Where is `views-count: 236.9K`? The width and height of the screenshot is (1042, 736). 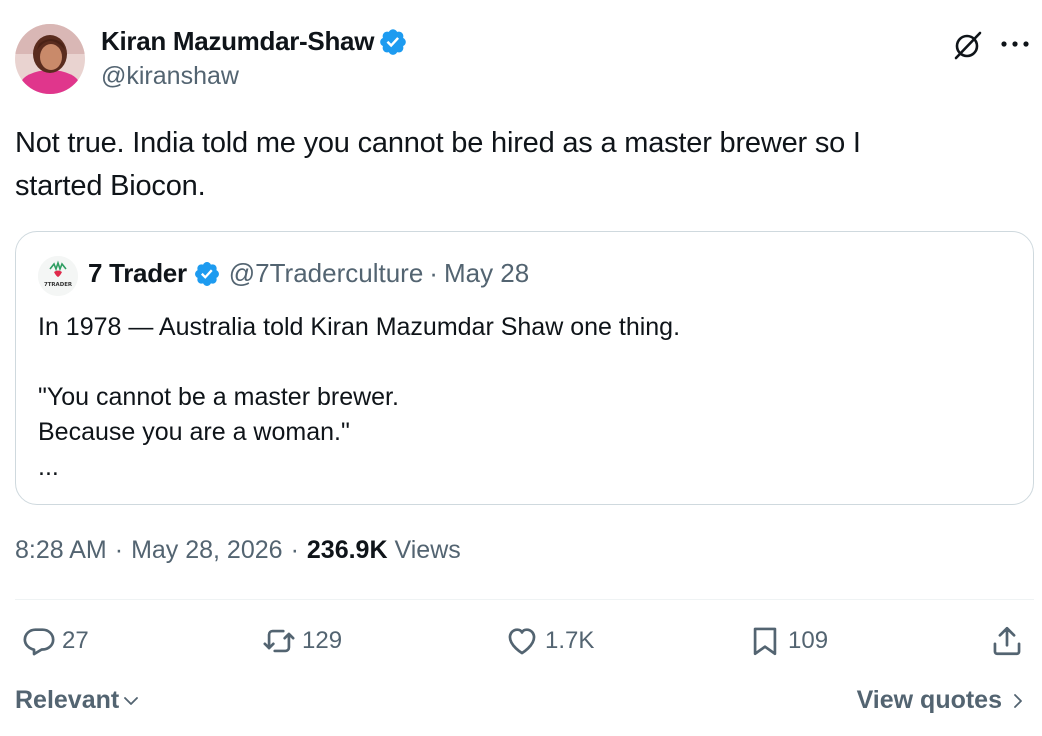 views-count: 236.9K is located at coordinates (347, 550).